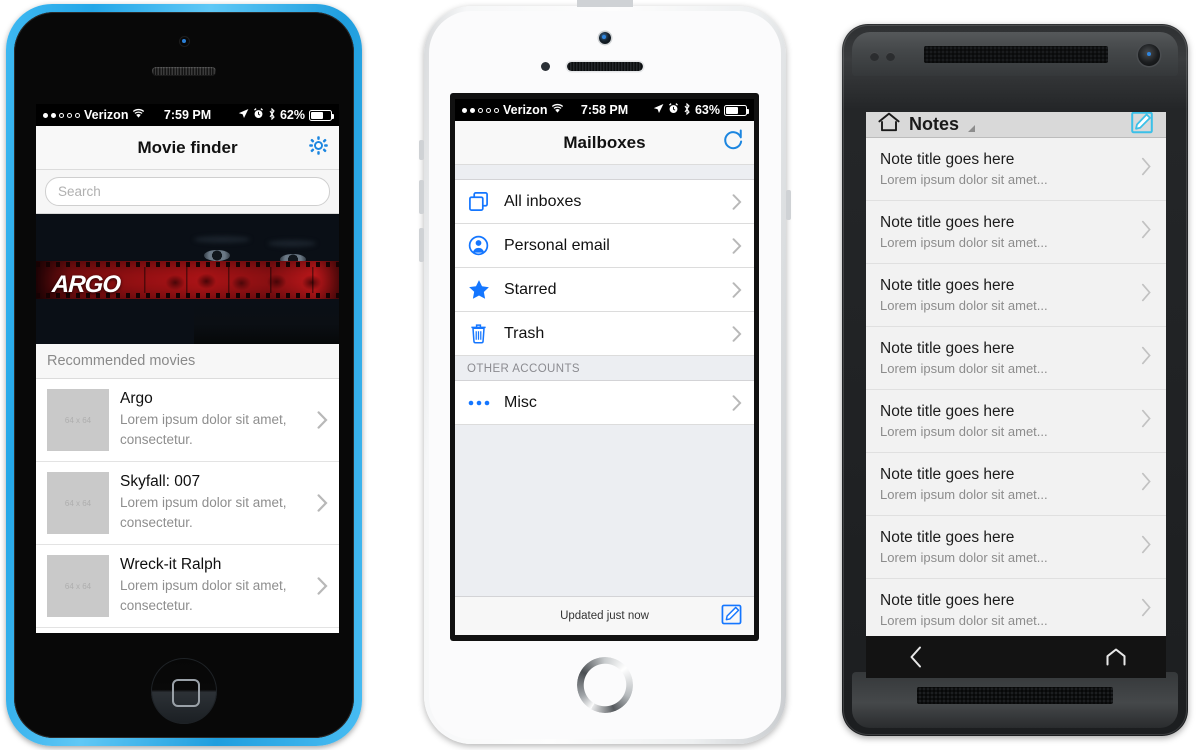 The image size is (1200, 750). What do you see at coordinates (136, 399) in the screenshot?
I see `movie-title: Argo` at bounding box center [136, 399].